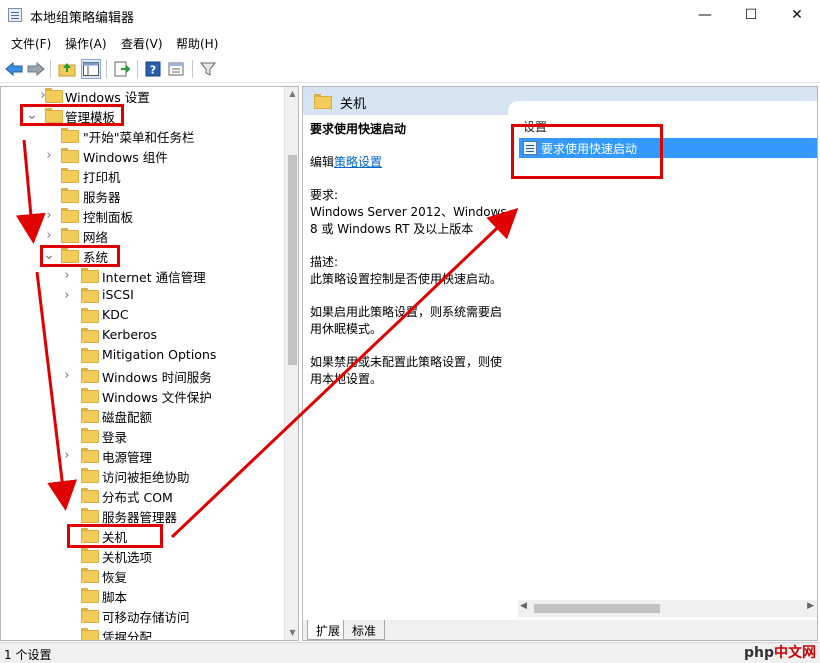  What do you see at coordinates (142, 575) in the screenshot?
I see `tree-item: 恢复` at bounding box center [142, 575].